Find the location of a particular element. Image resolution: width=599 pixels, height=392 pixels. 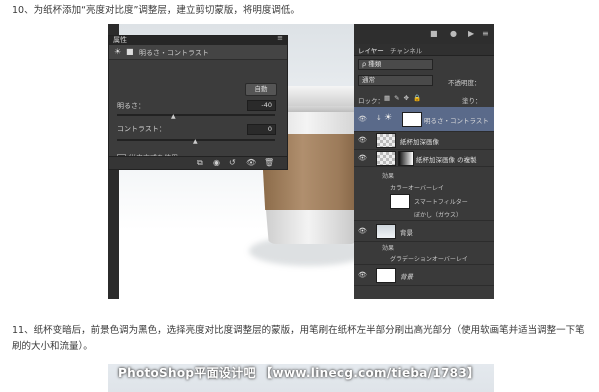

brightness-slider-thumb: ▲ is located at coordinates (173, 116).